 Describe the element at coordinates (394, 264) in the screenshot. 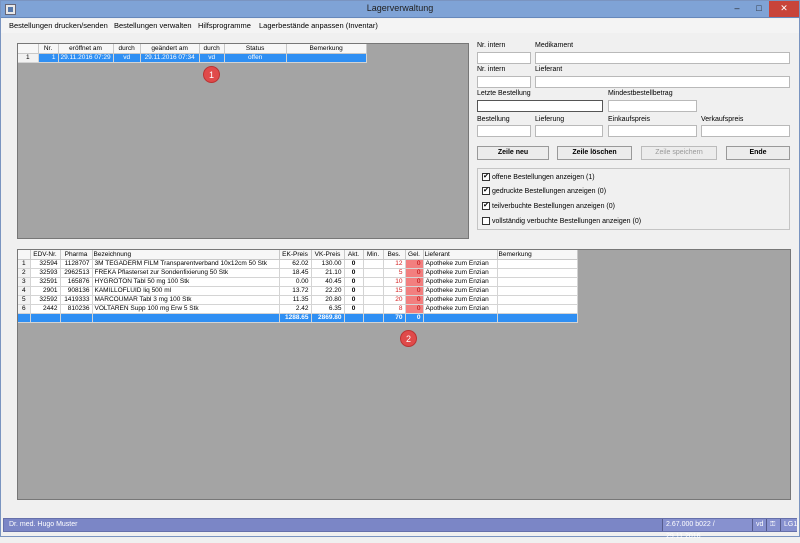

I see `bes: 12` at that location.